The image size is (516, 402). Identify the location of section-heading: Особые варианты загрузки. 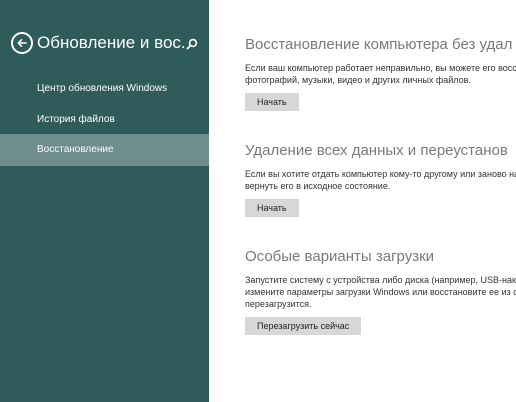
(340, 256).